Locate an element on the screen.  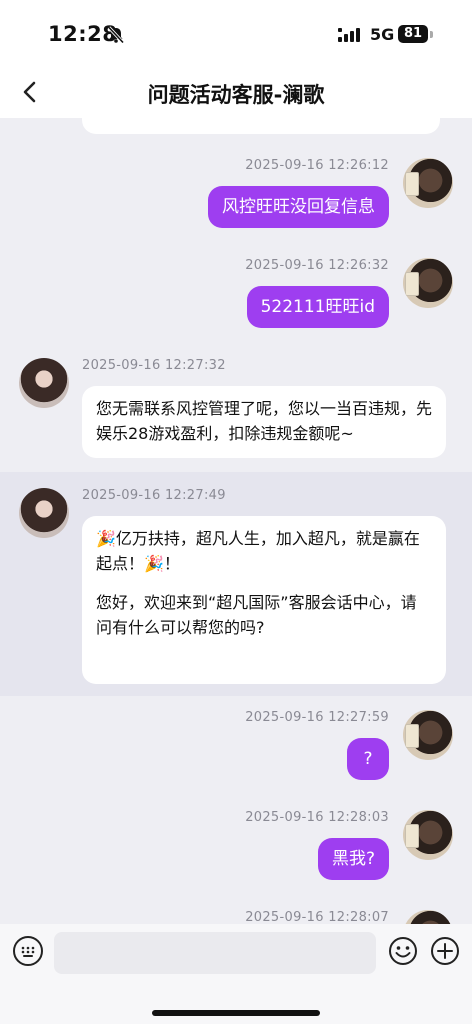
message-bubble-in: 您无需联系风控管理了呢，您以一当百违规，先娱乐28游戏盈利，扣除违规金额呢~ is located at coordinates (264, 422).